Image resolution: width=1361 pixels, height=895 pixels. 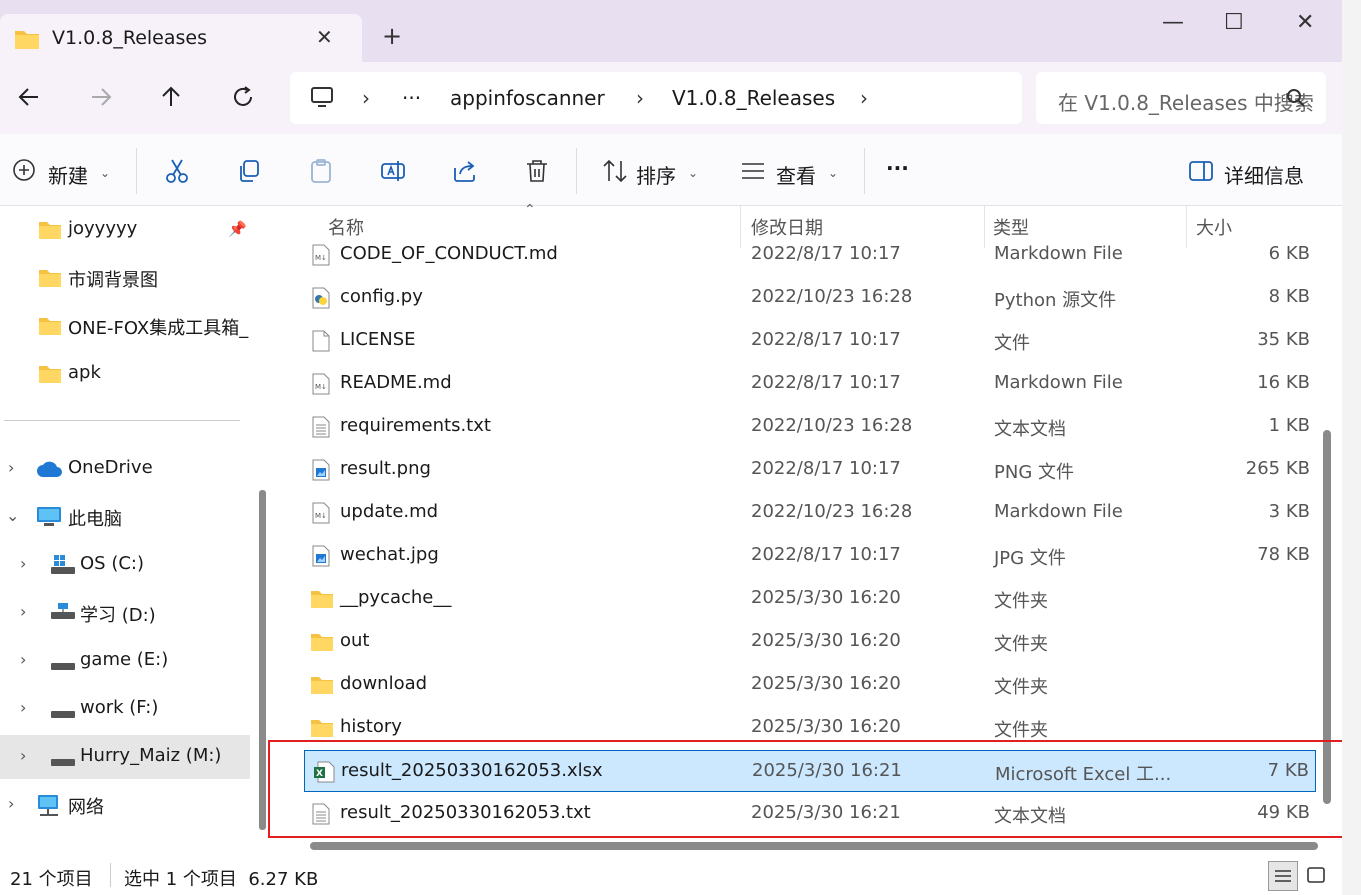 I want to click on file-row: requirements.txt 2022/10/23 16:28 文本文档 1 KB, so click(x=810, y=427).